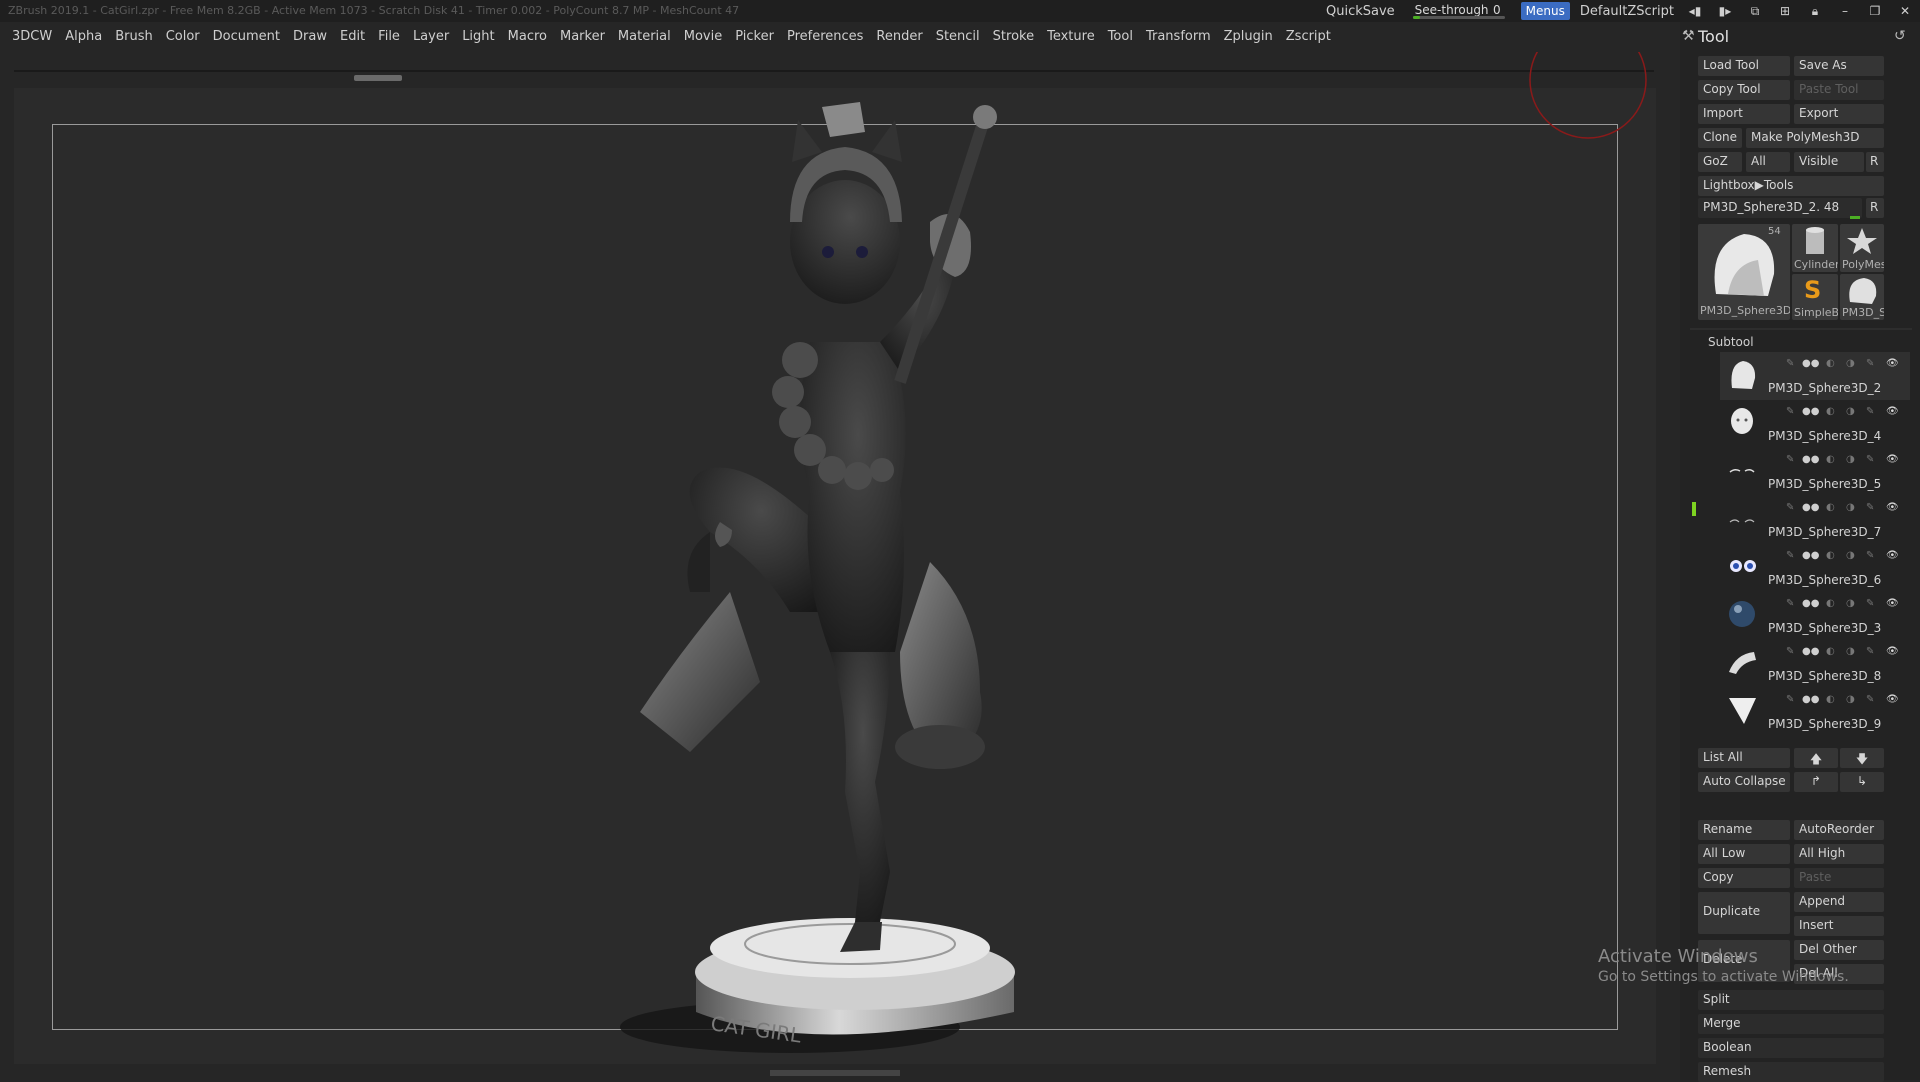  I want to click on subtool-row: ✎ ●● ◐ ◑ ✎ 👁︎ PM3D_Sphere3D_3, so click(1815, 616).